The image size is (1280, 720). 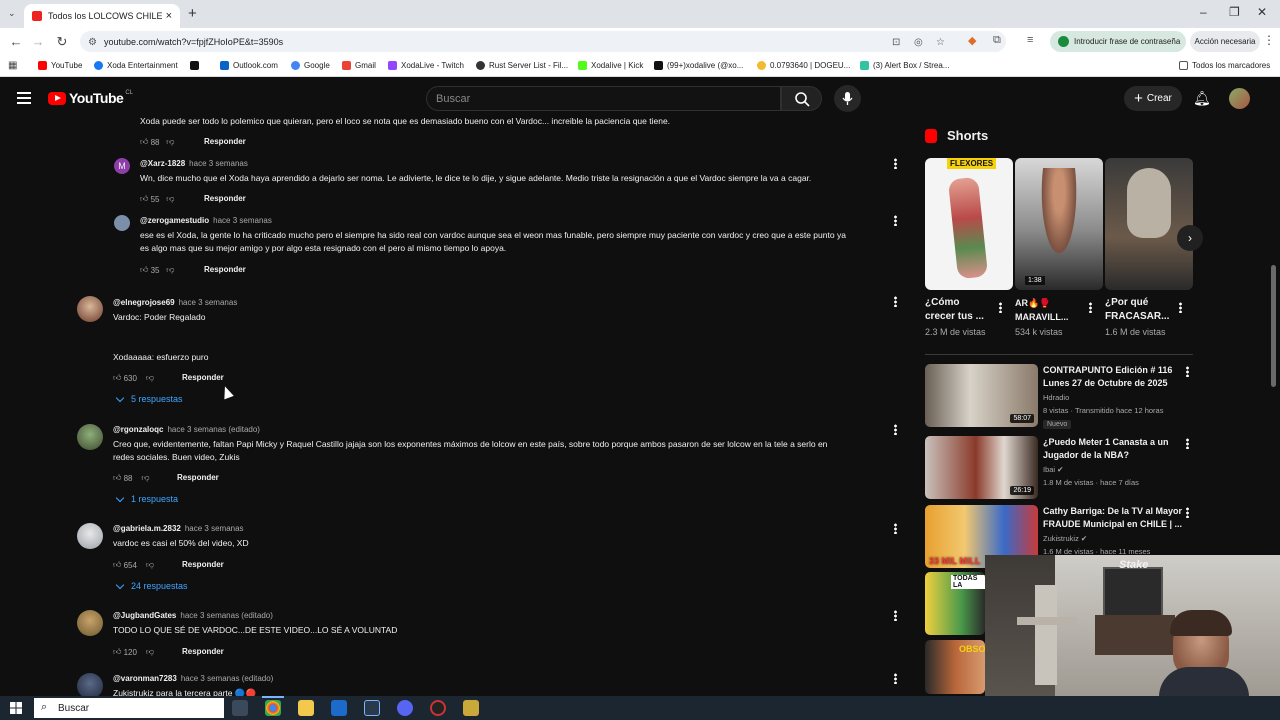 I want to click on minimize-icon: –, so click(x=1203, y=12).